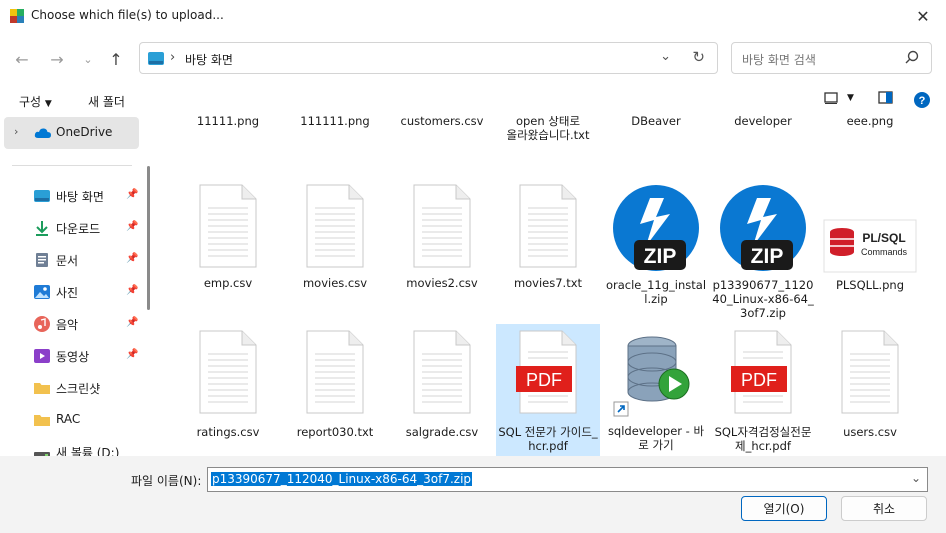 The width and height of the screenshot is (946, 533). I want to click on zip-icon: ZIP, so click(656, 228).